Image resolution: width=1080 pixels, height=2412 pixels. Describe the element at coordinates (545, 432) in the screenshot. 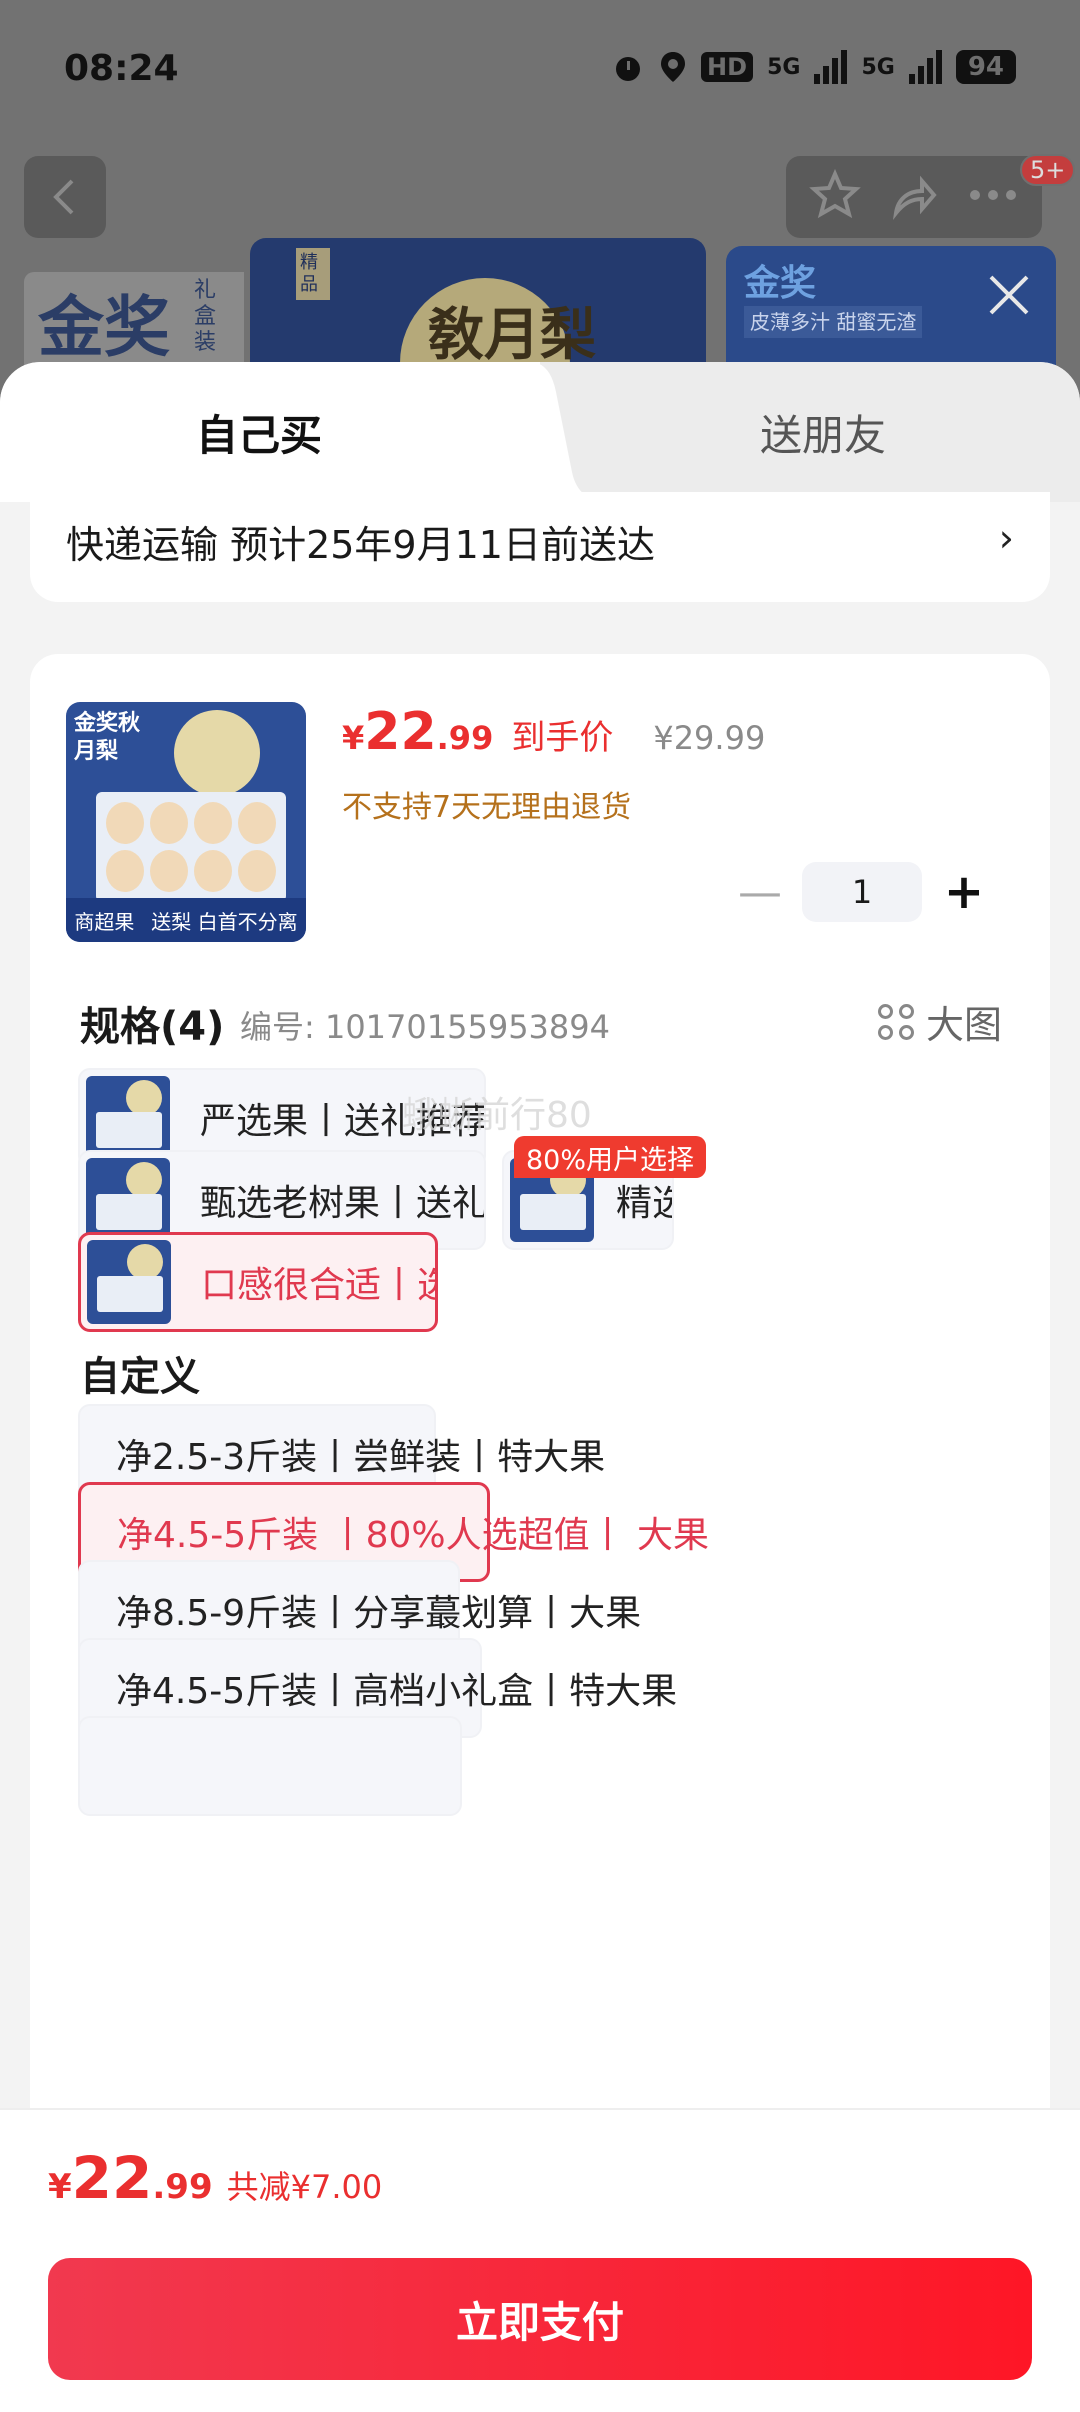

I see `tab-curve` at that location.